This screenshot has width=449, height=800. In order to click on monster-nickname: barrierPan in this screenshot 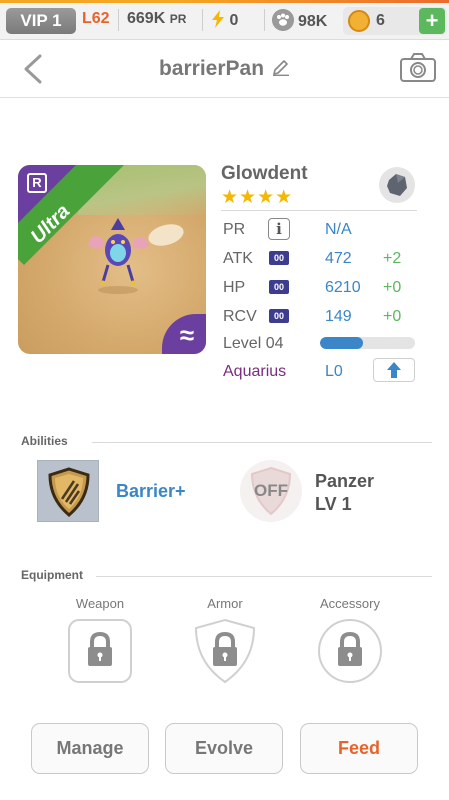, I will do `click(211, 68)`.